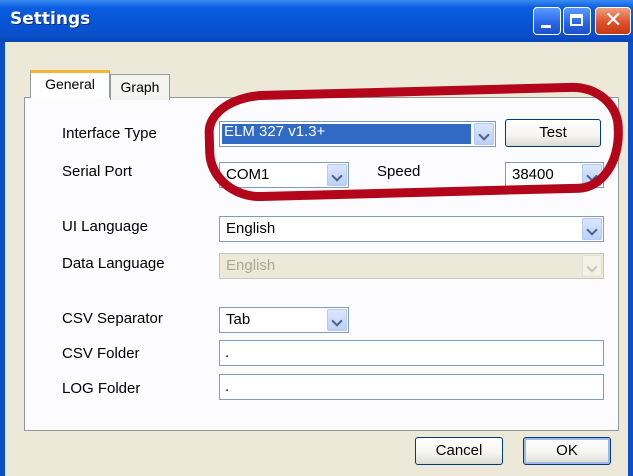  Describe the element at coordinates (399, 171) in the screenshot. I see `speed-label: Speed` at that location.